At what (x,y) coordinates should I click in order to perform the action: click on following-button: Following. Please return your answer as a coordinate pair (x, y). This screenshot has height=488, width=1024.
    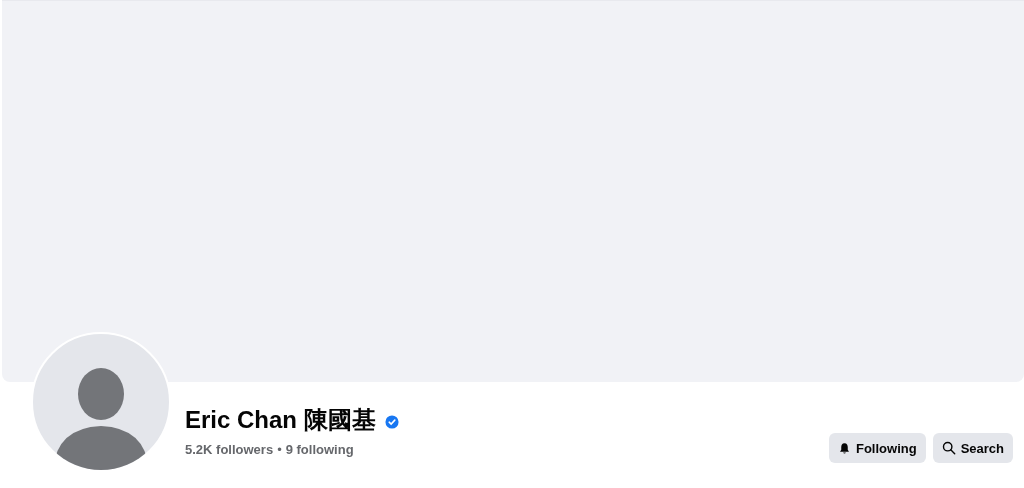
    Looking at the image, I should click on (877, 448).